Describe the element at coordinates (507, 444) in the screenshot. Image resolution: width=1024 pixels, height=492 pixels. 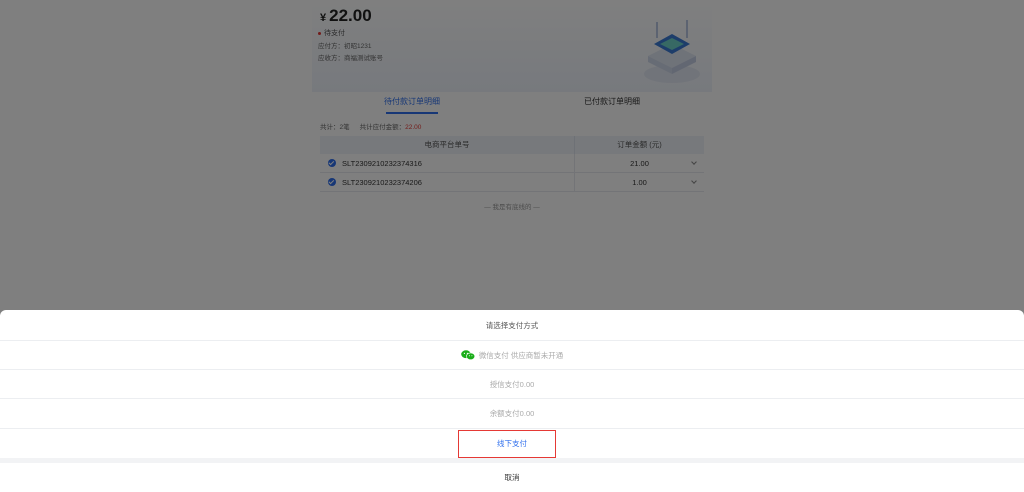
I see `selection-highlight-box` at that location.